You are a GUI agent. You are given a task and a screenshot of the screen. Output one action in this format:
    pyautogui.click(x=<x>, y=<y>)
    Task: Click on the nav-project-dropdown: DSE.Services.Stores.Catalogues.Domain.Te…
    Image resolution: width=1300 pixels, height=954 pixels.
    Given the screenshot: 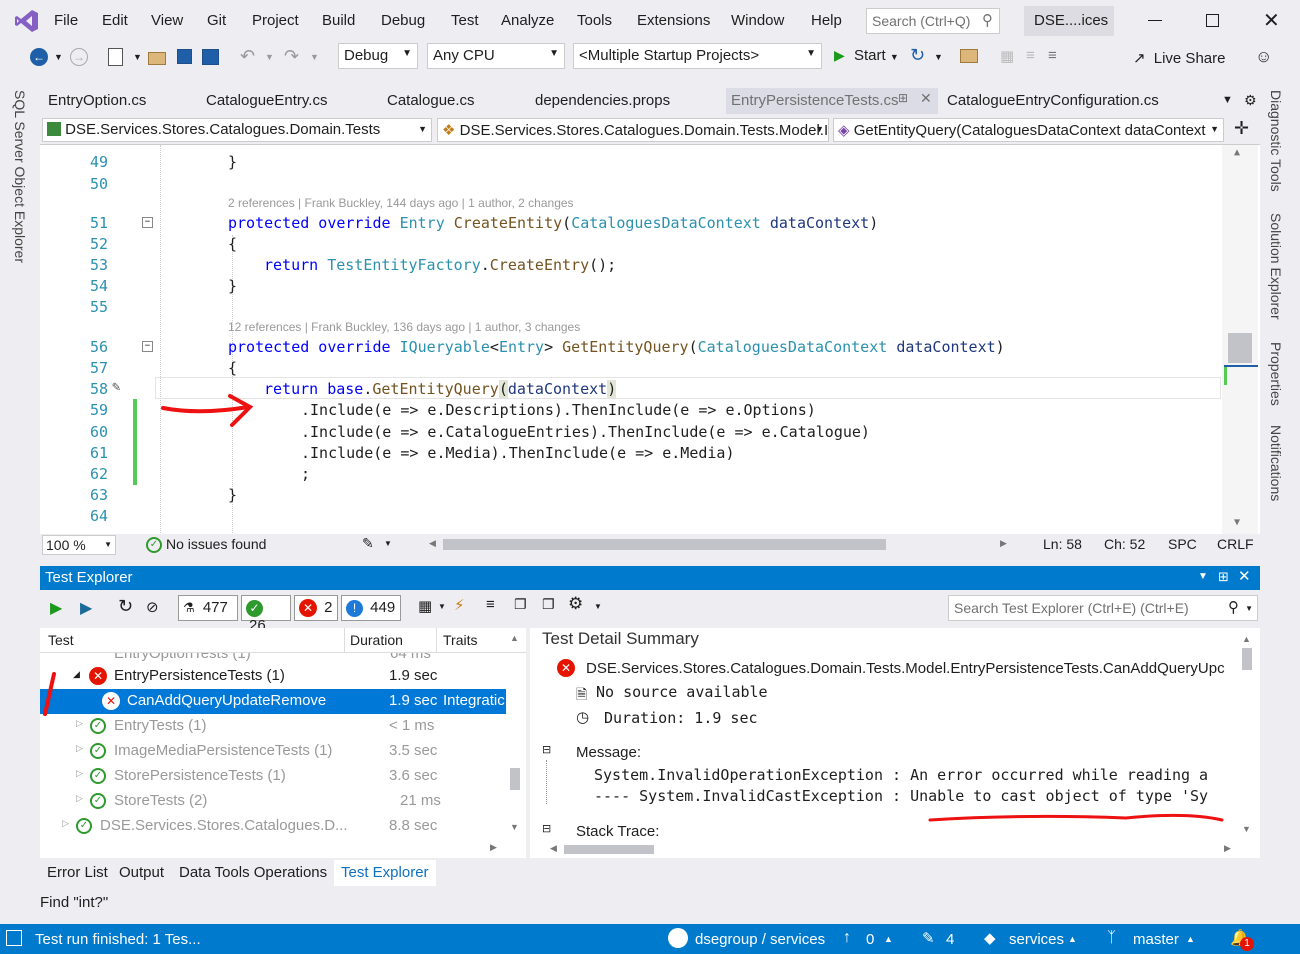 What is the action you would take?
    pyautogui.click(x=237, y=130)
    